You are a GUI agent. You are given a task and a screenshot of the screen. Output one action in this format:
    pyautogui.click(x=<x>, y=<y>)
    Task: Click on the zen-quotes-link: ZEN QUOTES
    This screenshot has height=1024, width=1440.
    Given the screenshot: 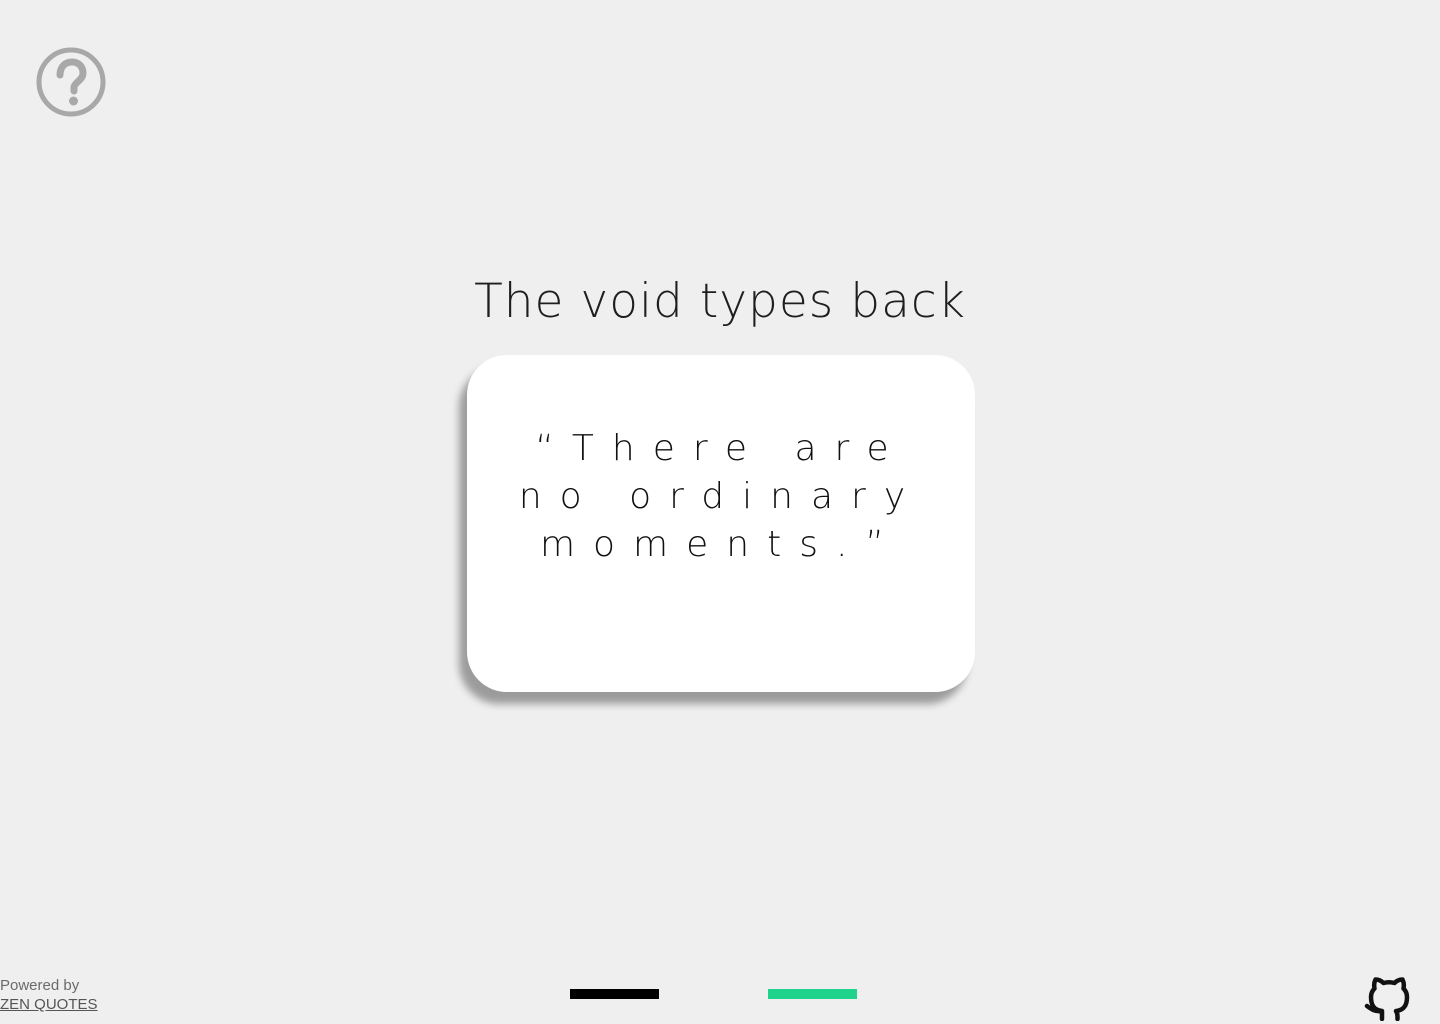 What is the action you would take?
    pyautogui.click(x=49, y=1004)
    